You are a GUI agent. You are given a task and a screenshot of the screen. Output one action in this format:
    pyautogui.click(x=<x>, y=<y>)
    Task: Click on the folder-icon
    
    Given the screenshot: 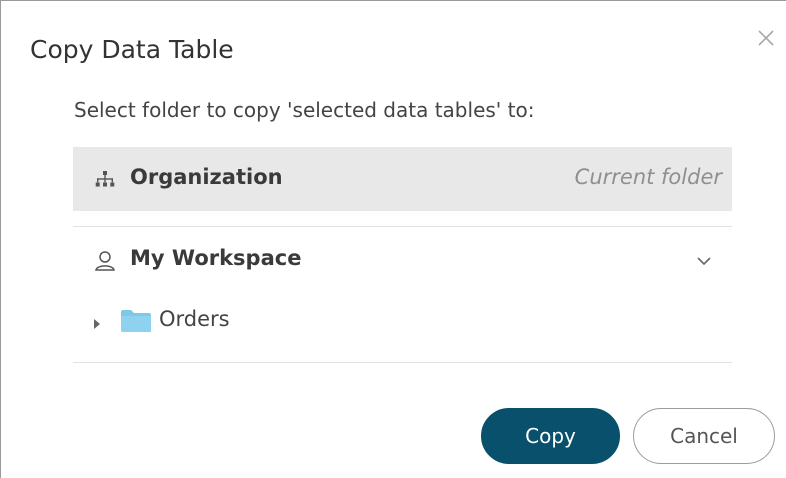 What is the action you would take?
    pyautogui.click(x=136, y=321)
    